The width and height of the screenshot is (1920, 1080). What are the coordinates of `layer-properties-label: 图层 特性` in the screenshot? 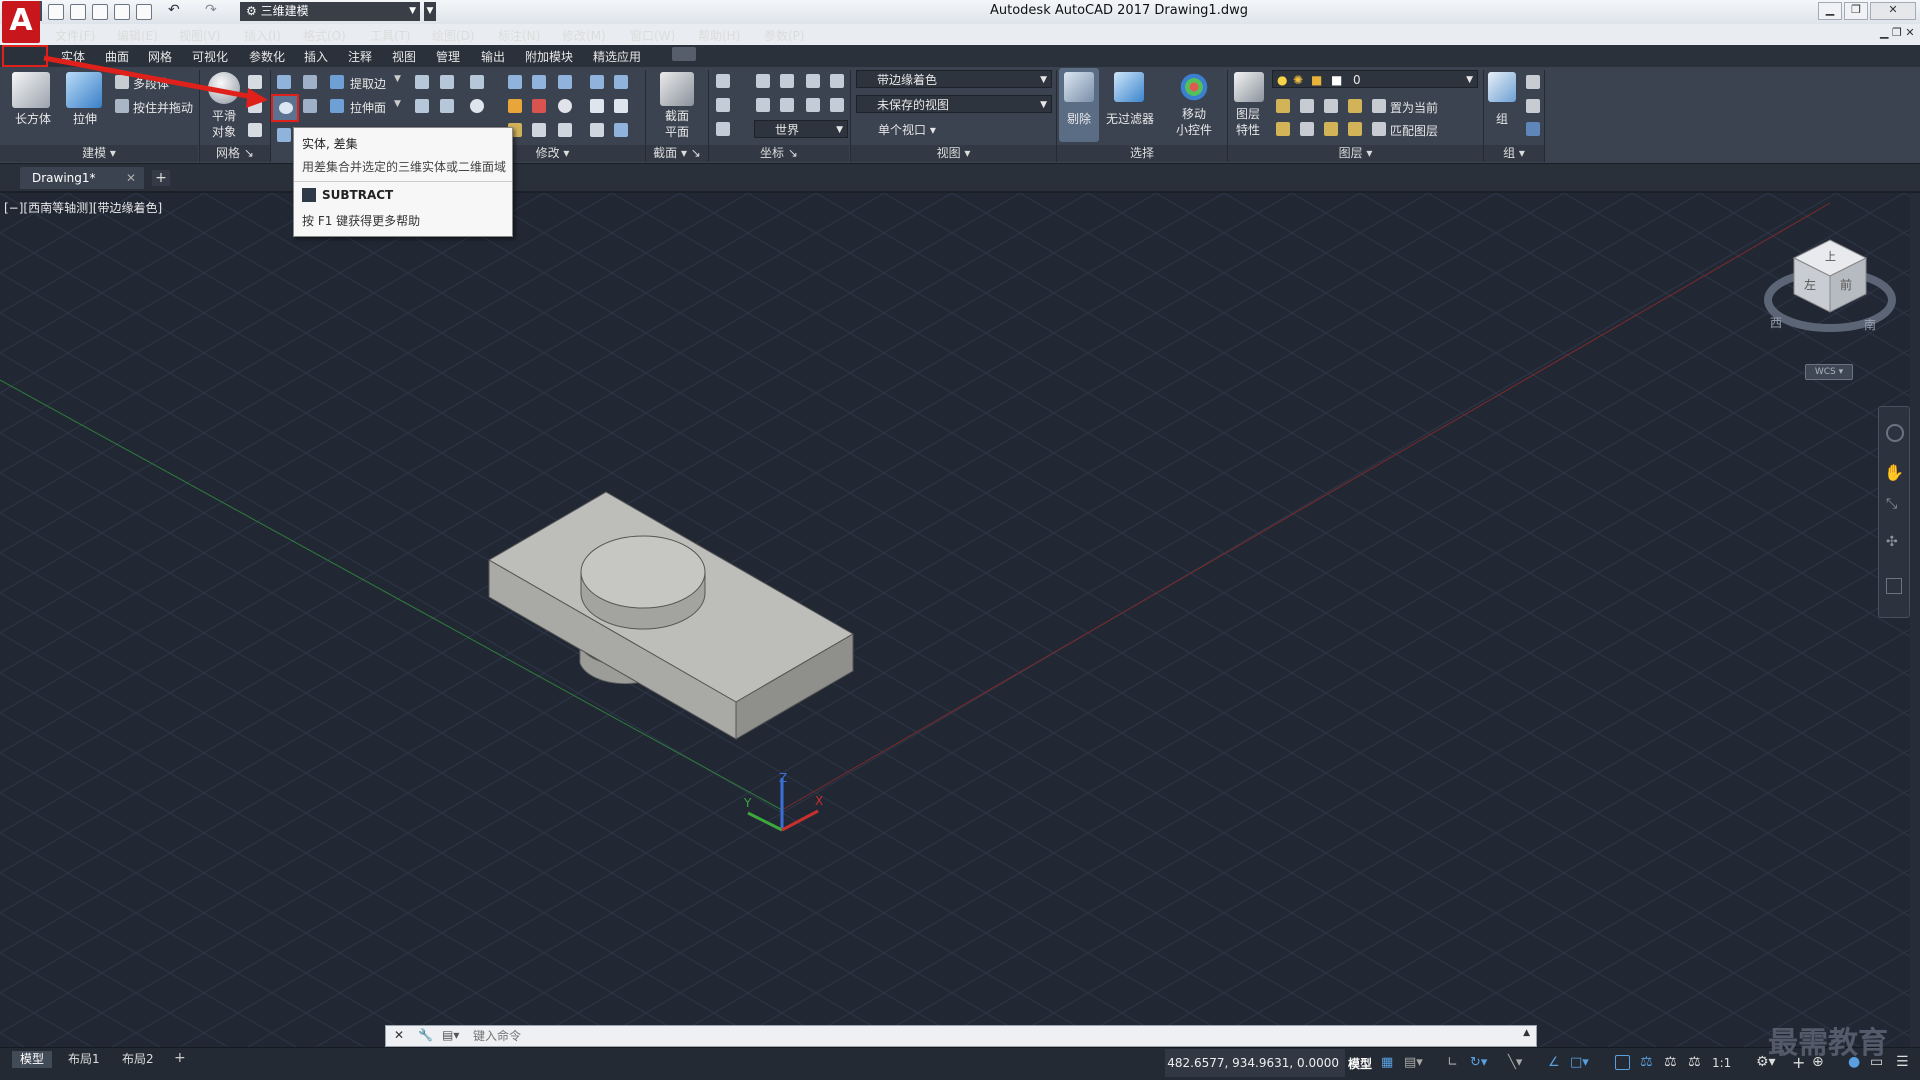 It's located at (1248, 122).